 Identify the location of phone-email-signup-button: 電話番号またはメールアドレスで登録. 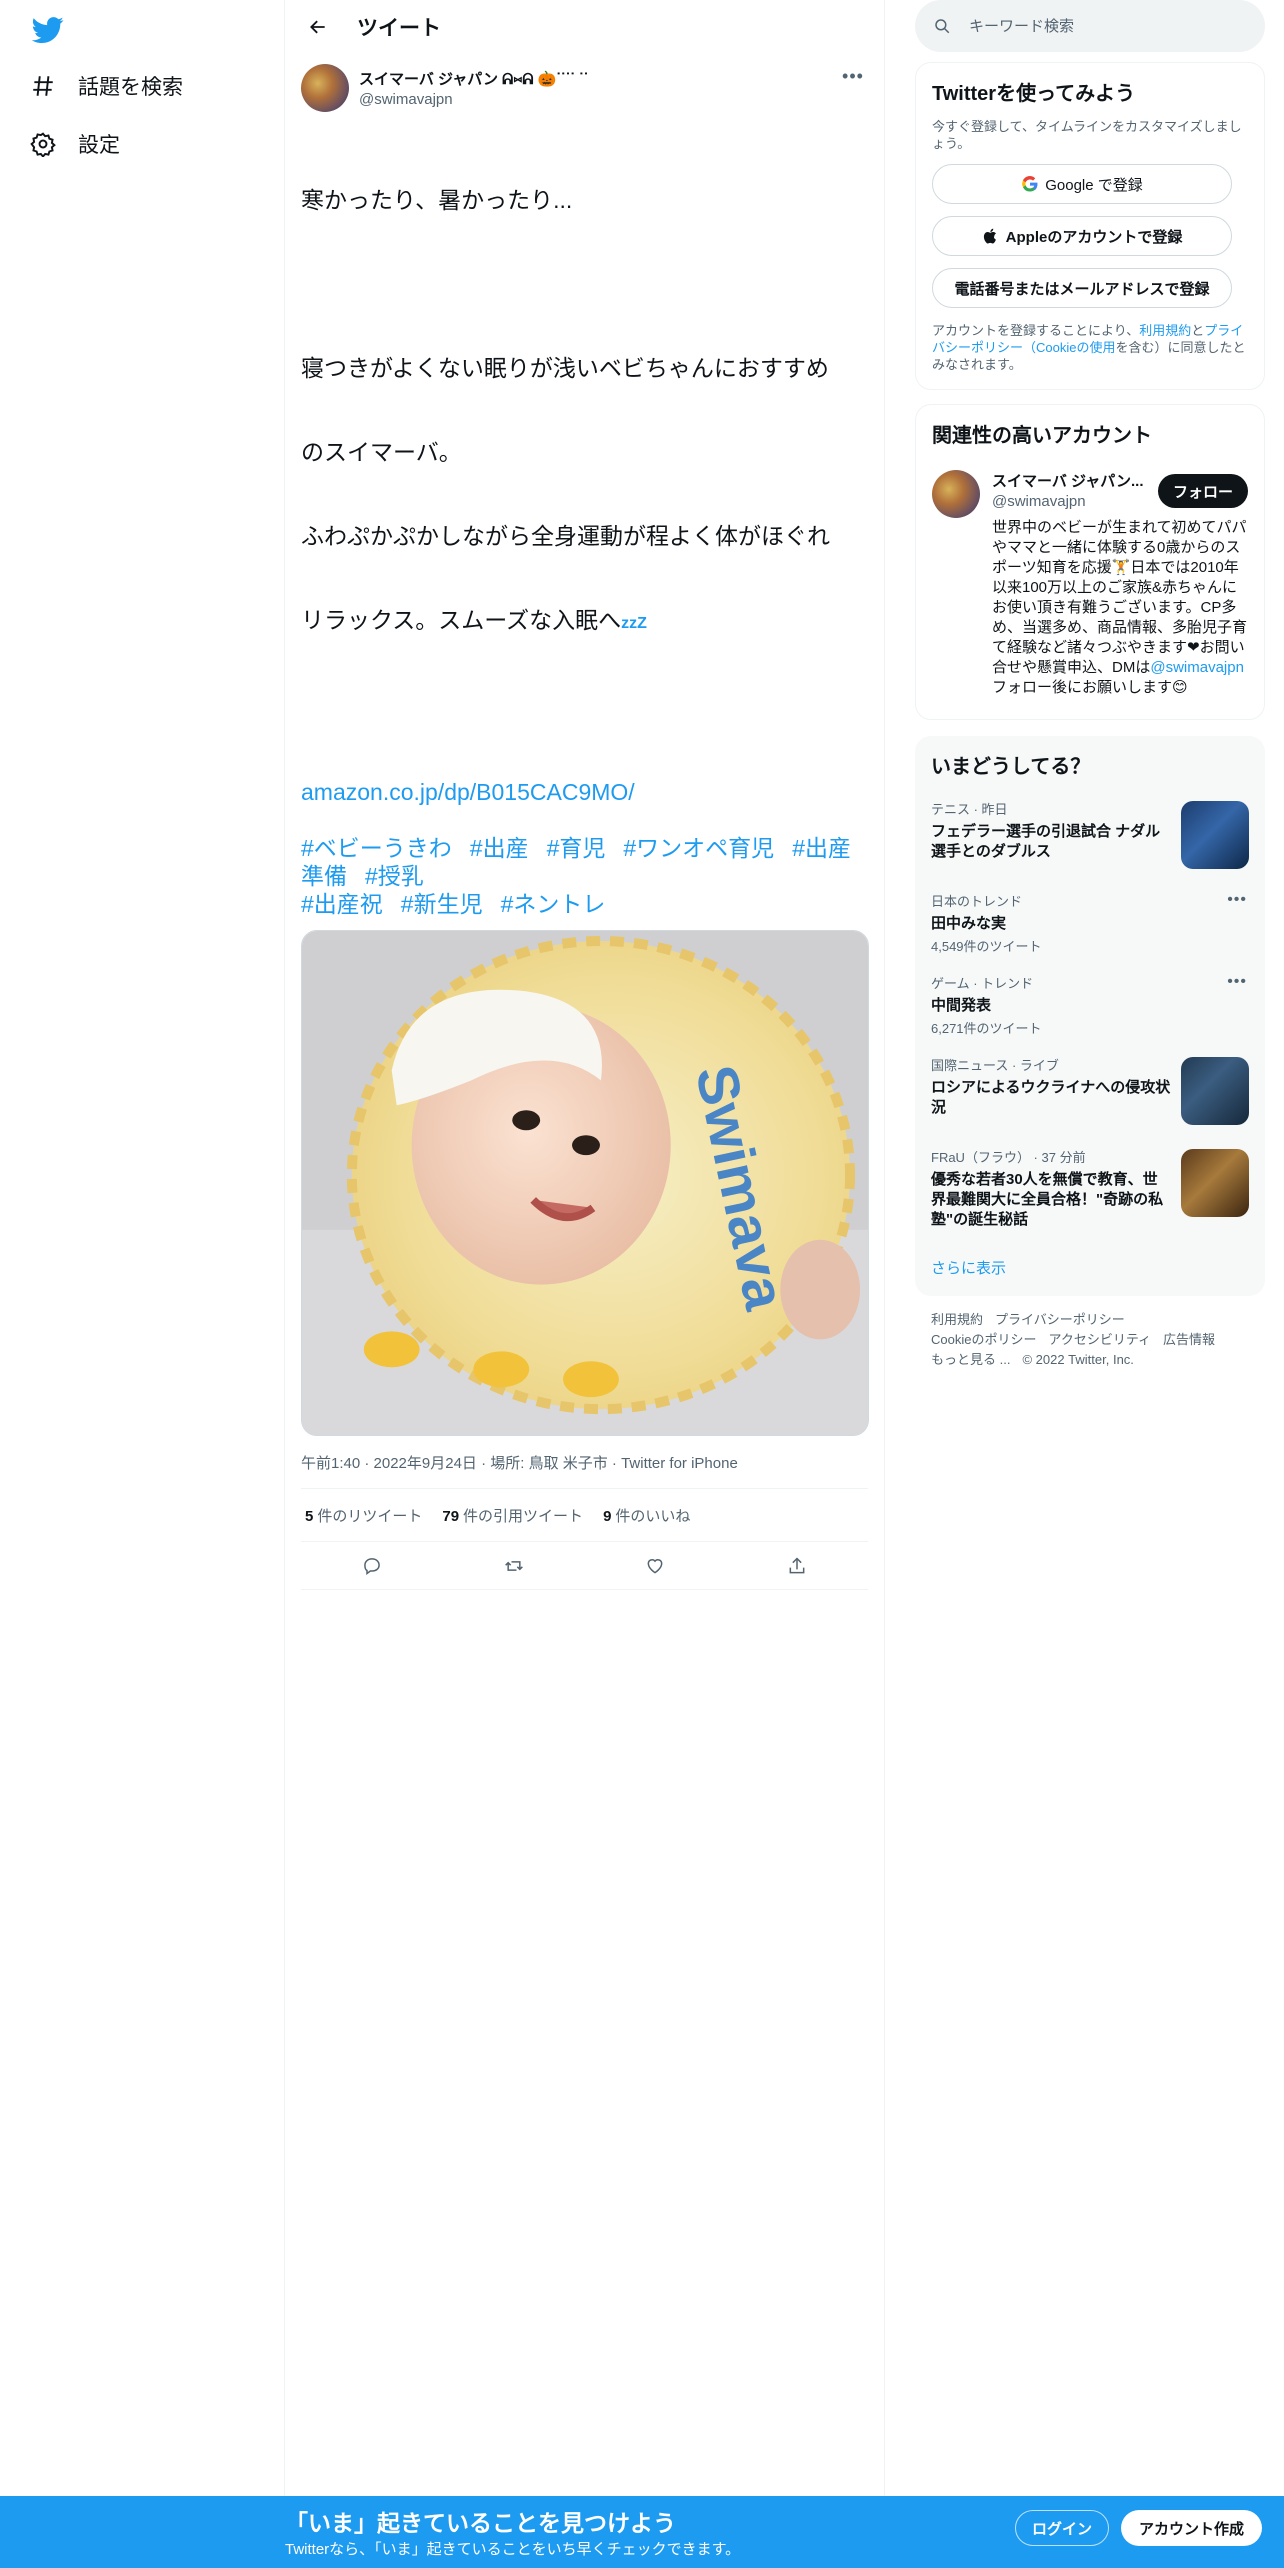
(1082, 288).